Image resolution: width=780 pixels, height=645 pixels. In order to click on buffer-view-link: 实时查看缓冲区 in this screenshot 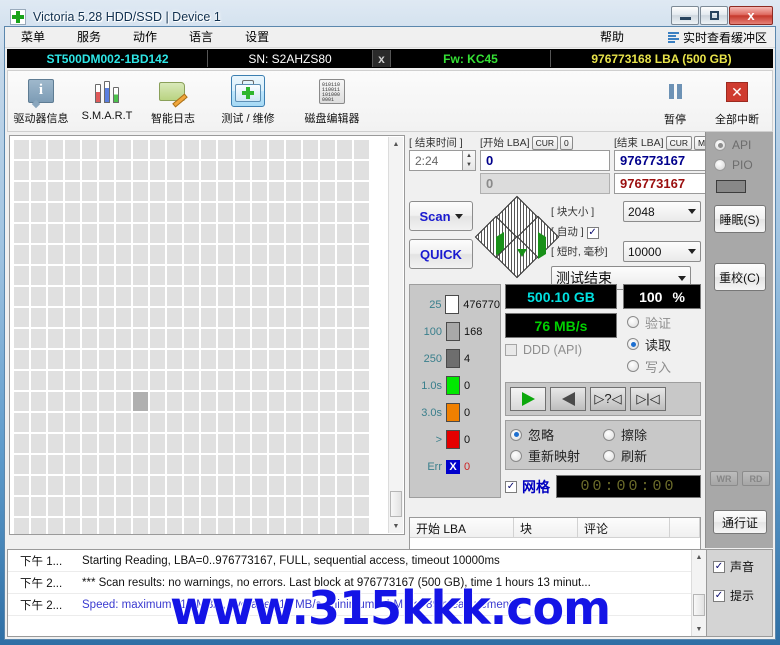, I will do `click(727, 37)`.